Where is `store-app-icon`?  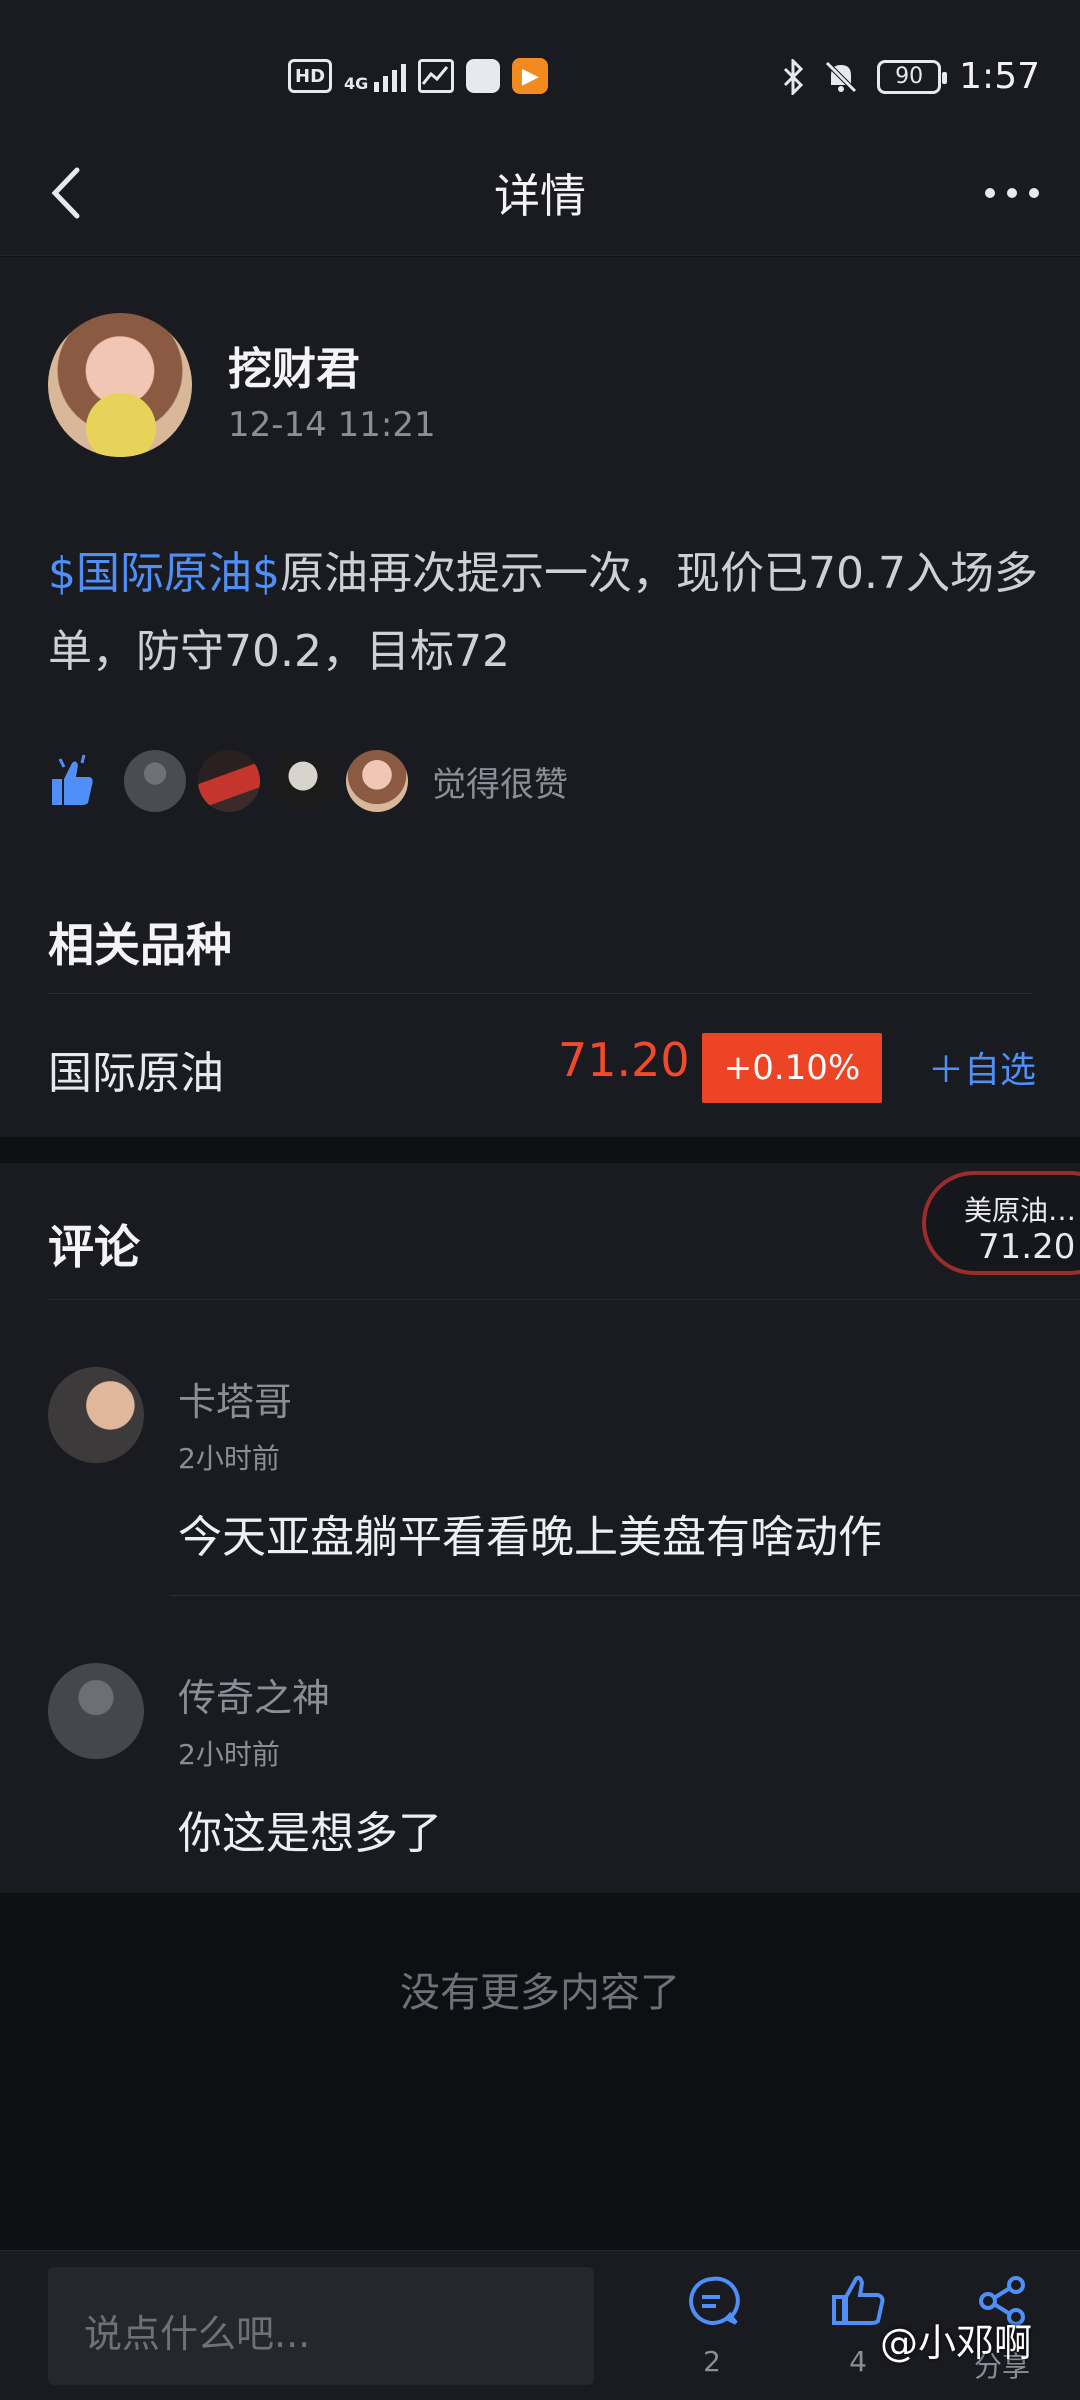
store-app-icon is located at coordinates (483, 76).